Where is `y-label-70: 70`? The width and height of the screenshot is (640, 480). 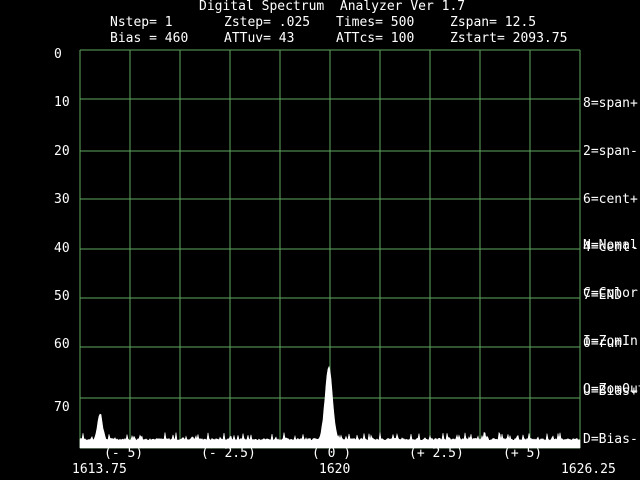 y-label-70: 70 is located at coordinates (62, 407).